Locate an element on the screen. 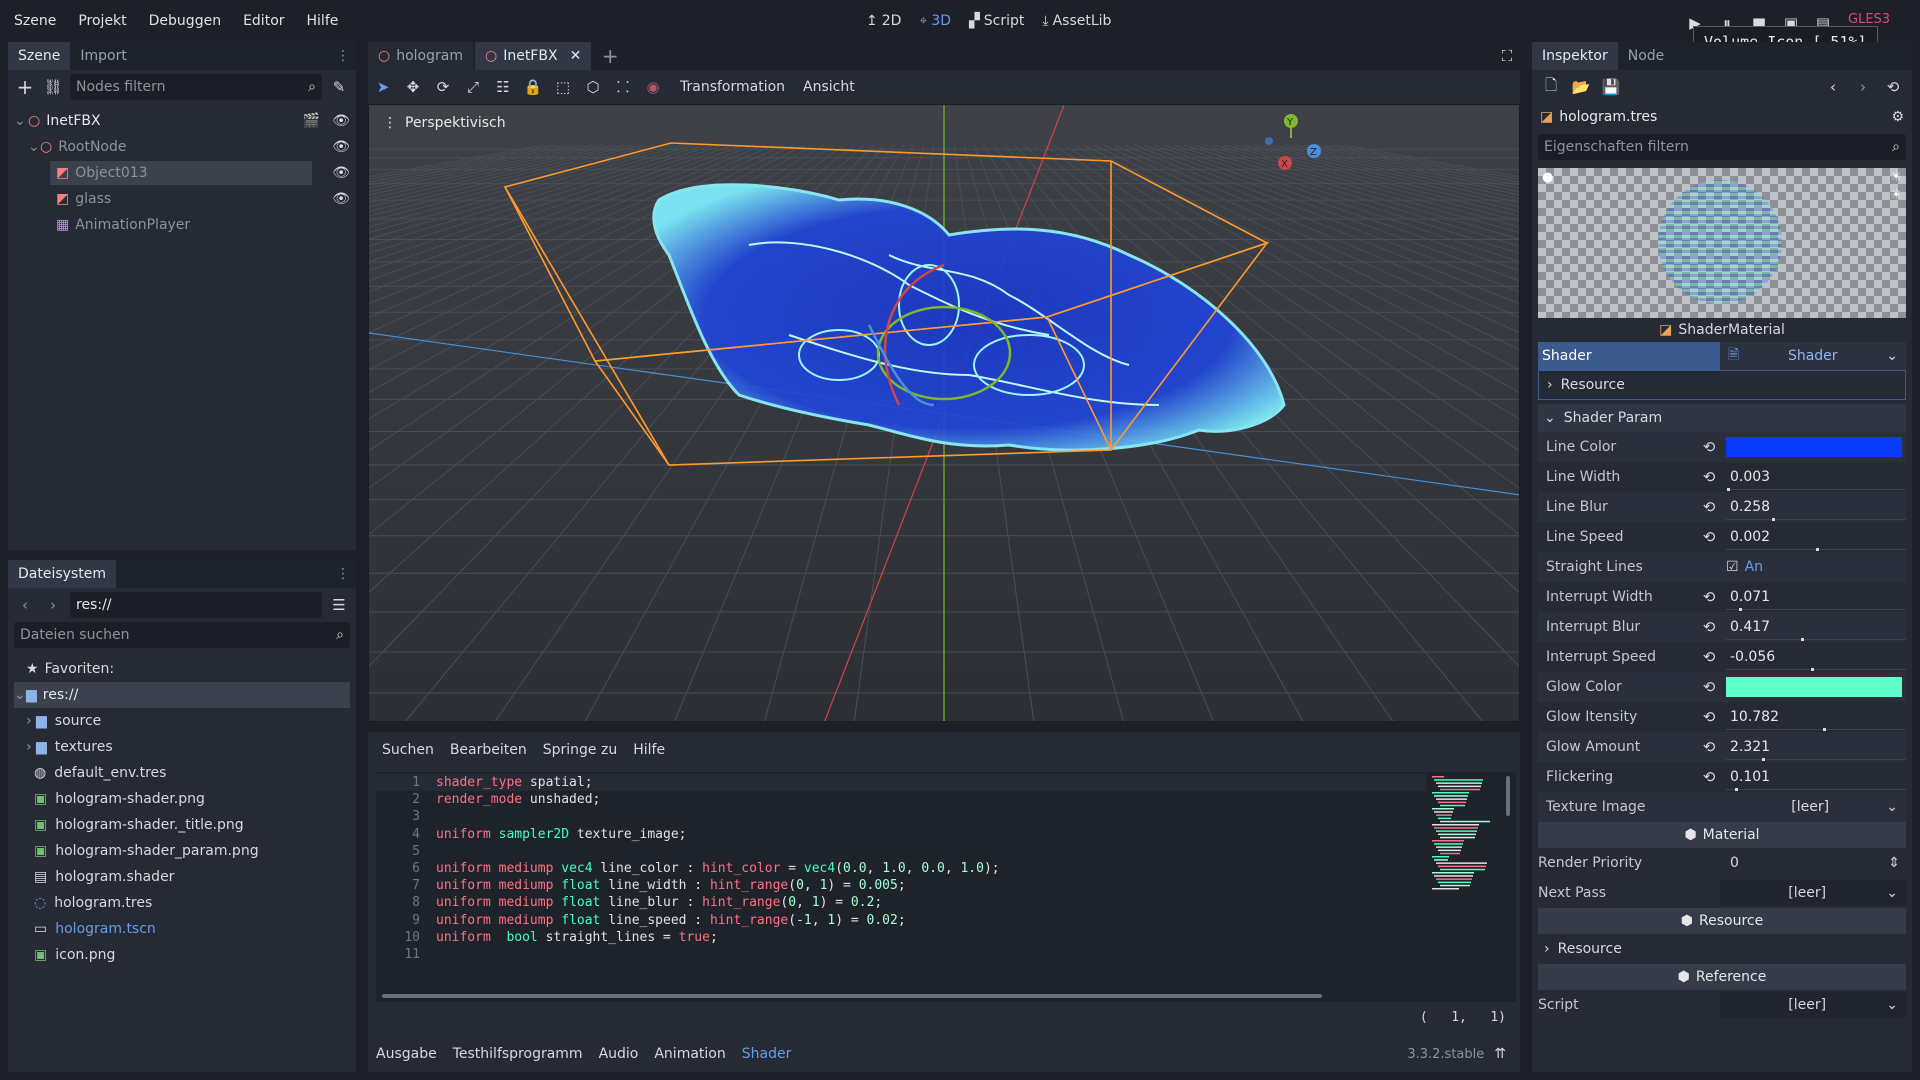 Image resolution: width=1920 pixels, height=1080 pixels. material-section: ⬢ Material is located at coordinates (1722, 835).